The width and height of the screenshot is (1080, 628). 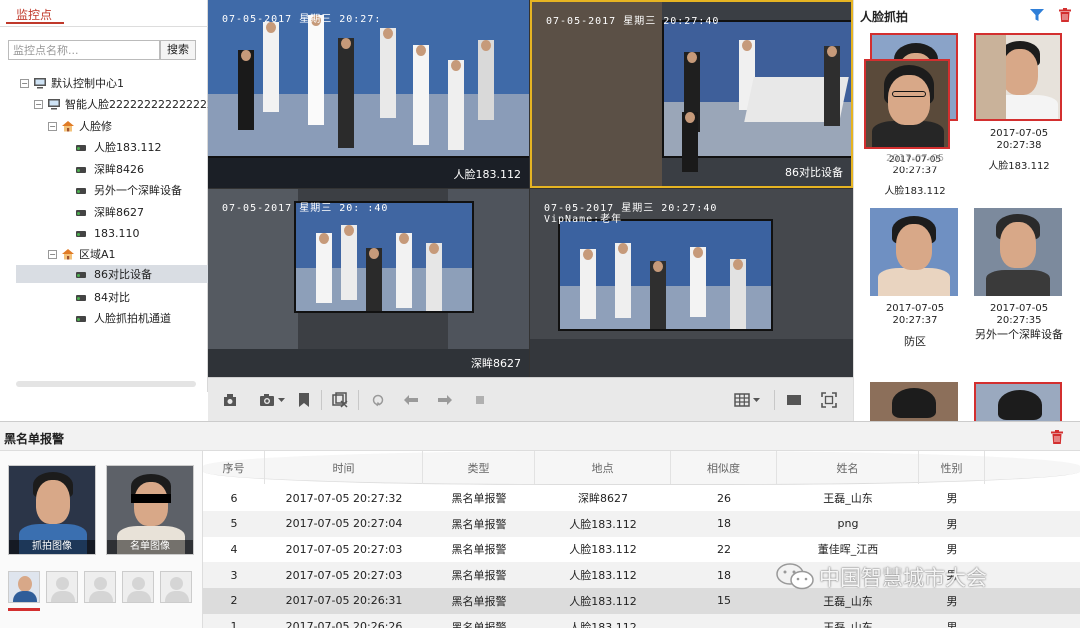 I want to click on table-cell: 3, so click(x=234, y=575).